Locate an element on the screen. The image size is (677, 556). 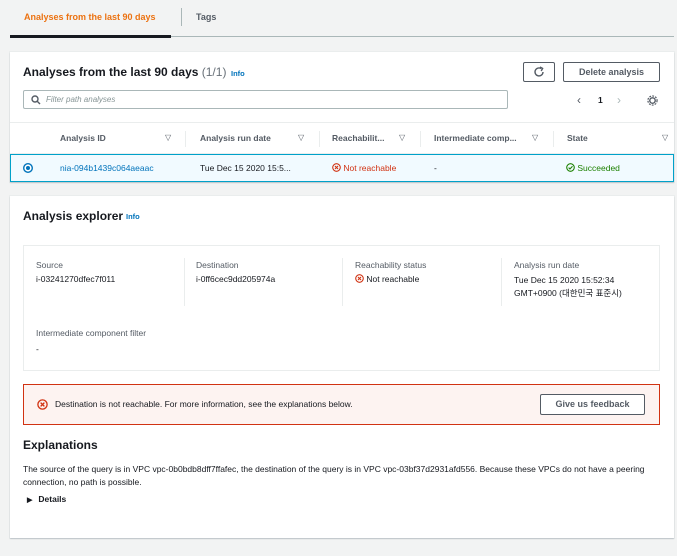
give-feedback-button: Give us feedback is located at coordinates (592, 404).